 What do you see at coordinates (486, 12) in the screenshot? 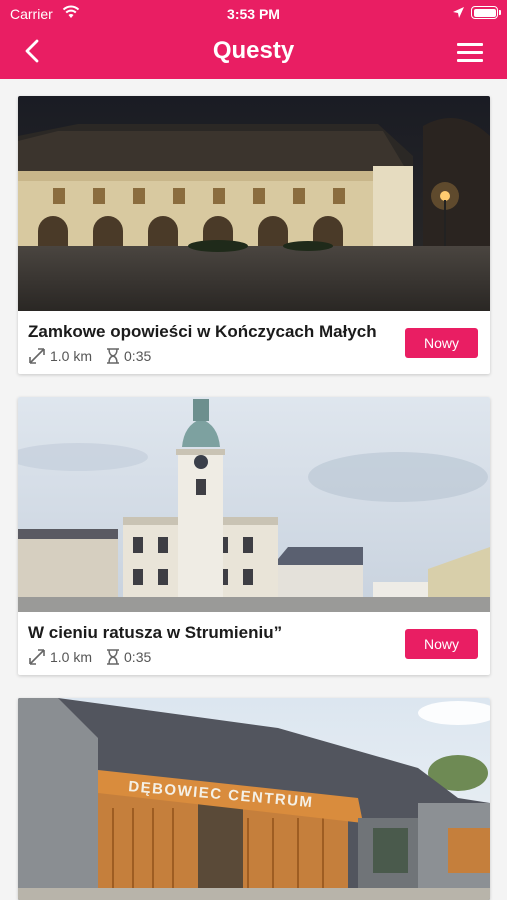
I see `battery-icon` at bounding box center [486, 12].